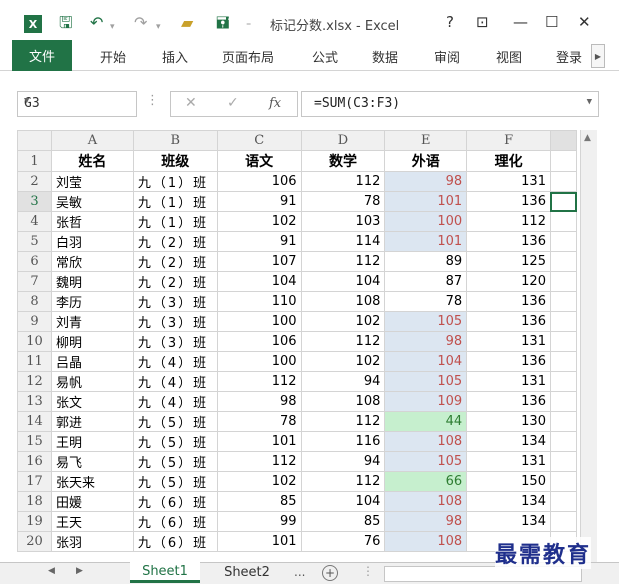 This screenshot has width=619, height=584. I want to click on cell-class: 九（2）班, so click(175, 281).